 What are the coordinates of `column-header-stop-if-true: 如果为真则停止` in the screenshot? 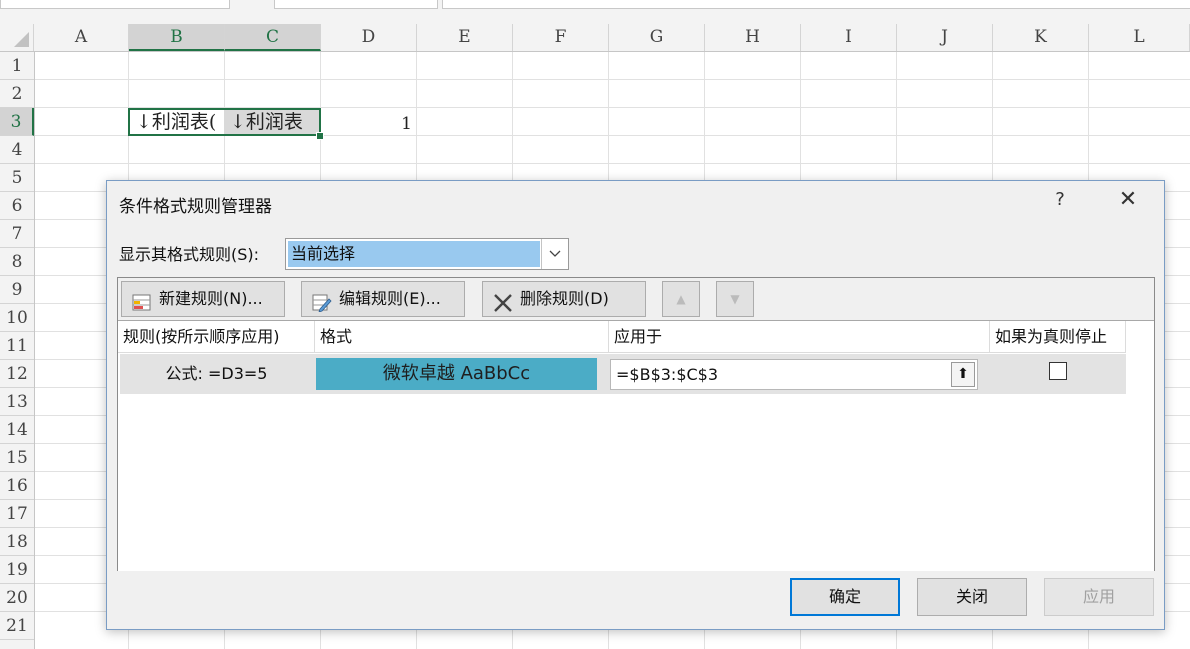 It's located at (1058, 337).